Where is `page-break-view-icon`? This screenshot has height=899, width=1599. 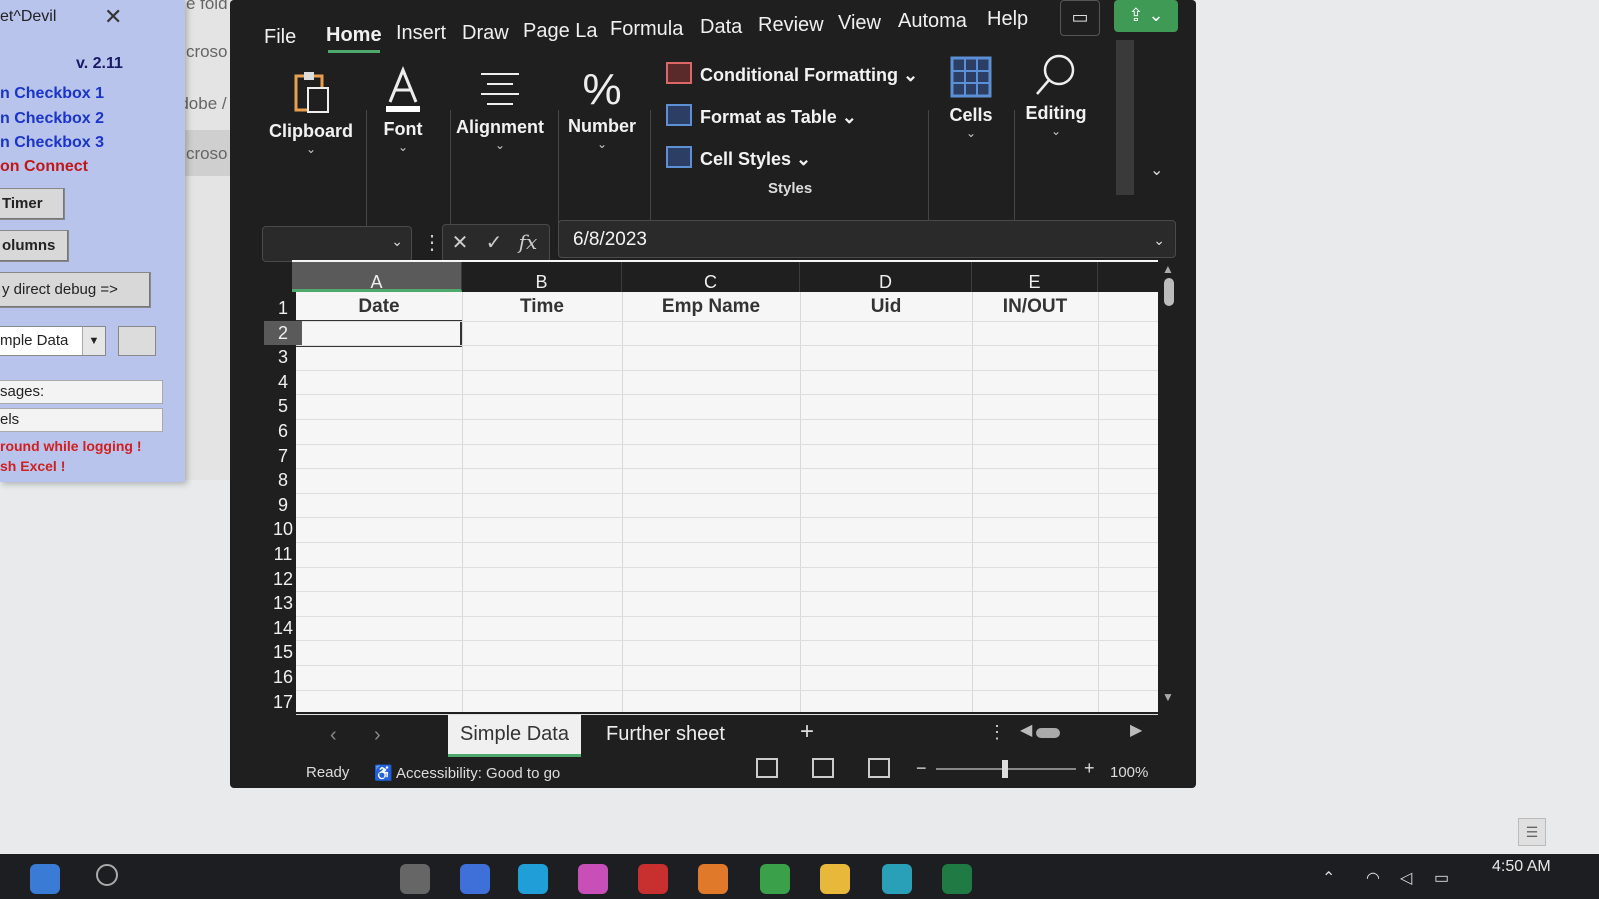 page-break-view-icon is located at coordinates (879, 768).